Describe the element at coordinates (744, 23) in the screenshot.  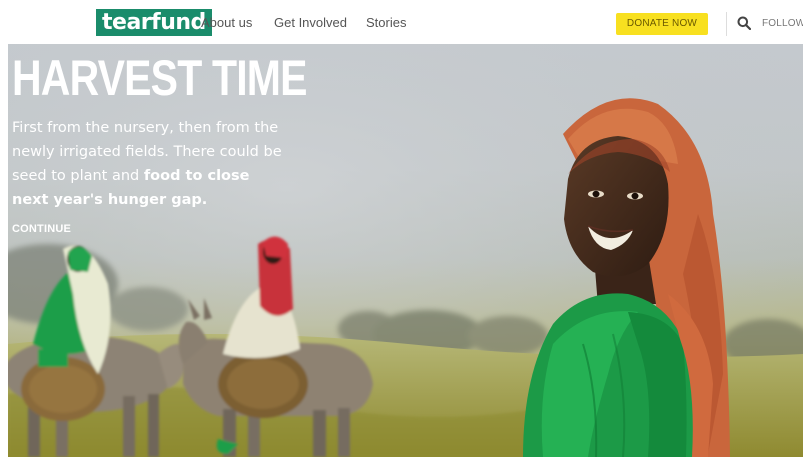
I see `search-icon` at that location.